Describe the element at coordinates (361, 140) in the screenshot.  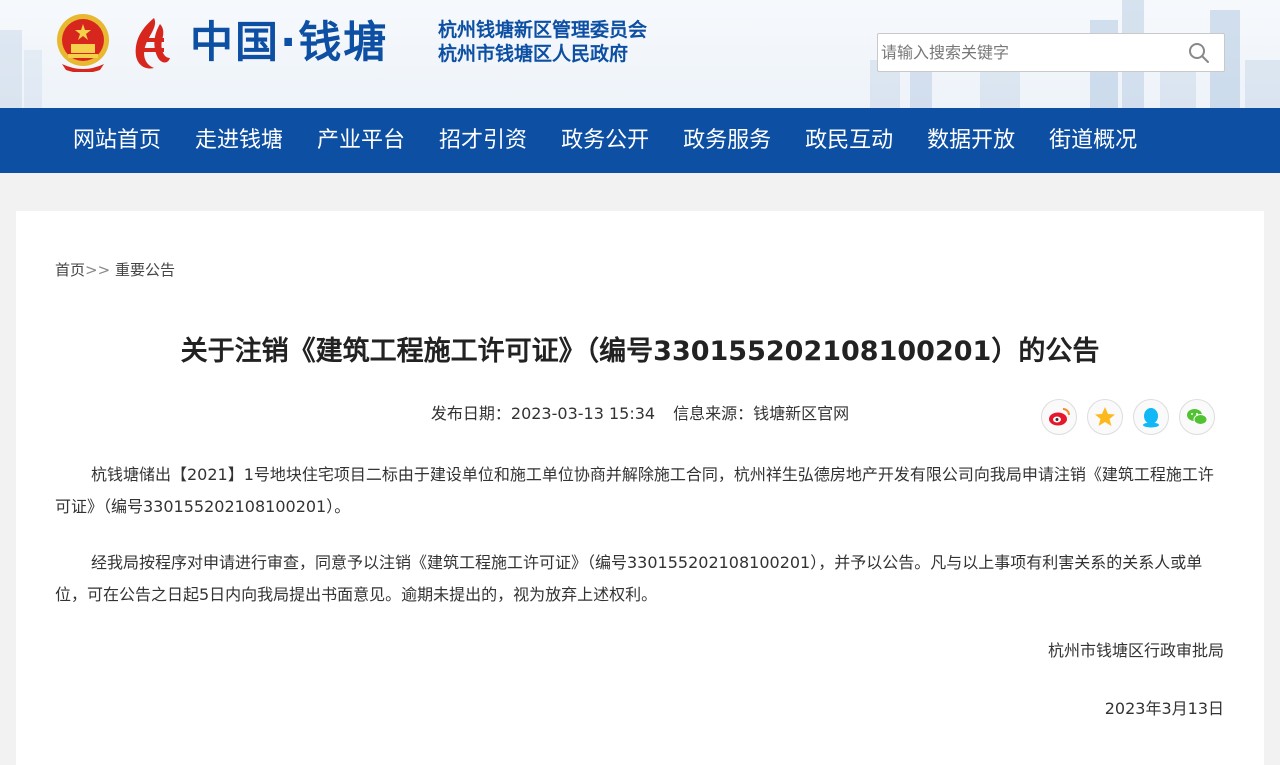
I see `nav-item-industry: 产业平台` at that location.